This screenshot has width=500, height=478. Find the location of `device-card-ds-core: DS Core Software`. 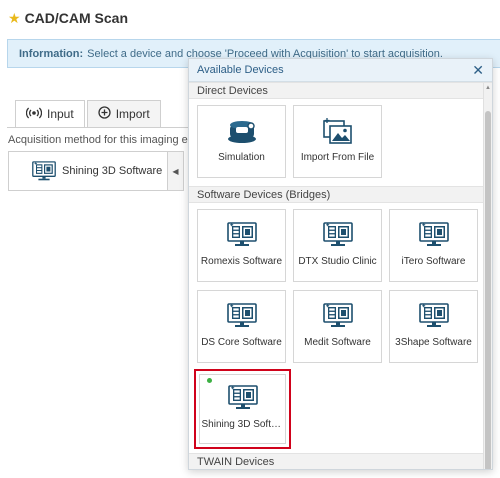

device-card-ds-core: DS Core Software is located at coordinates (241, 326).